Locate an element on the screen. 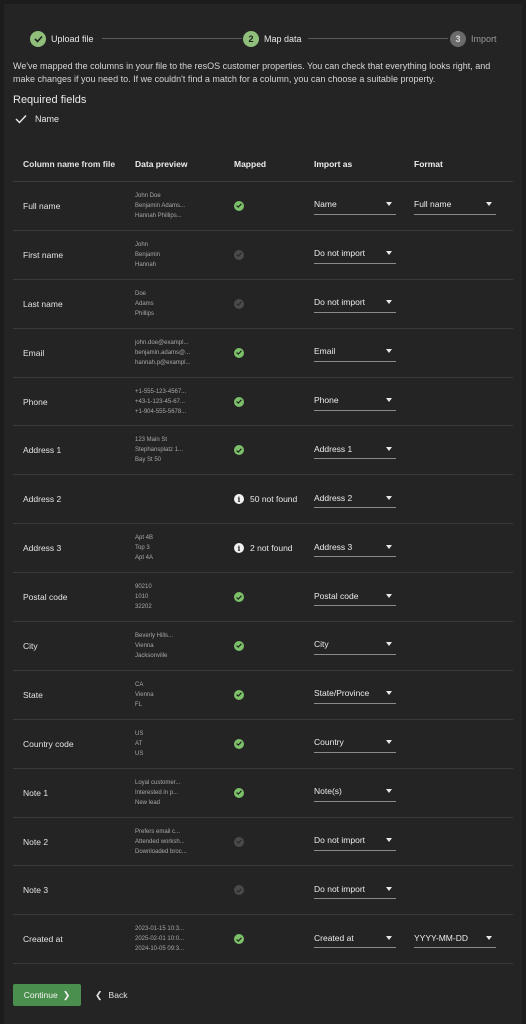  import-as-cell: Address 2 is located at coordinates (364, 499).